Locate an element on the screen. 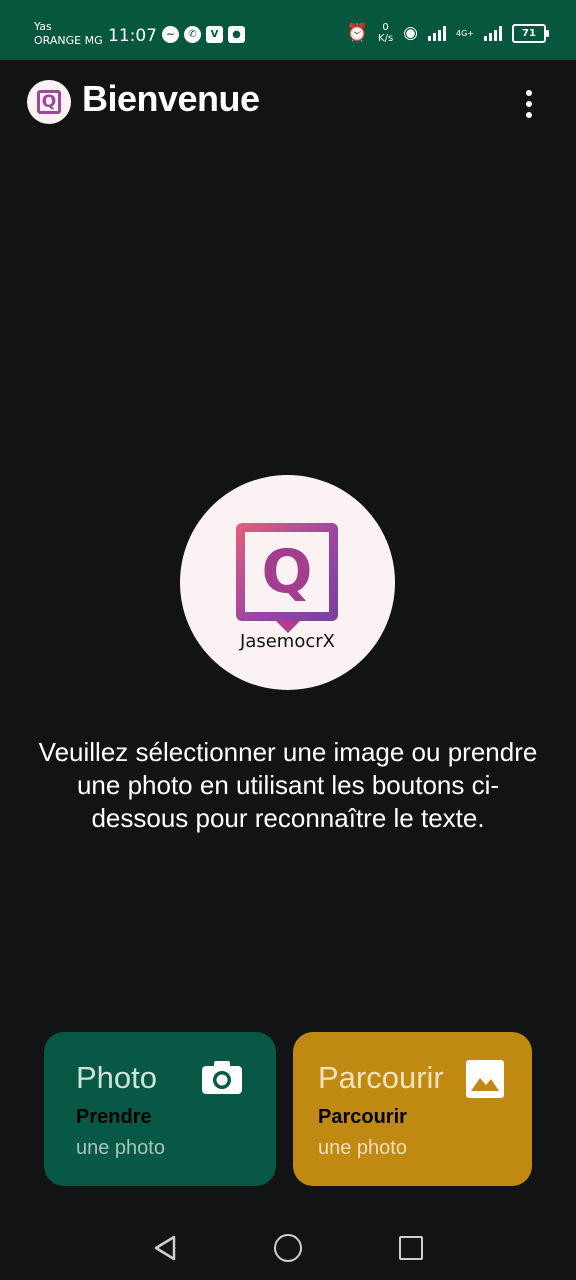  hotspot-icon: ◉ is located at coordinates (410, 33).